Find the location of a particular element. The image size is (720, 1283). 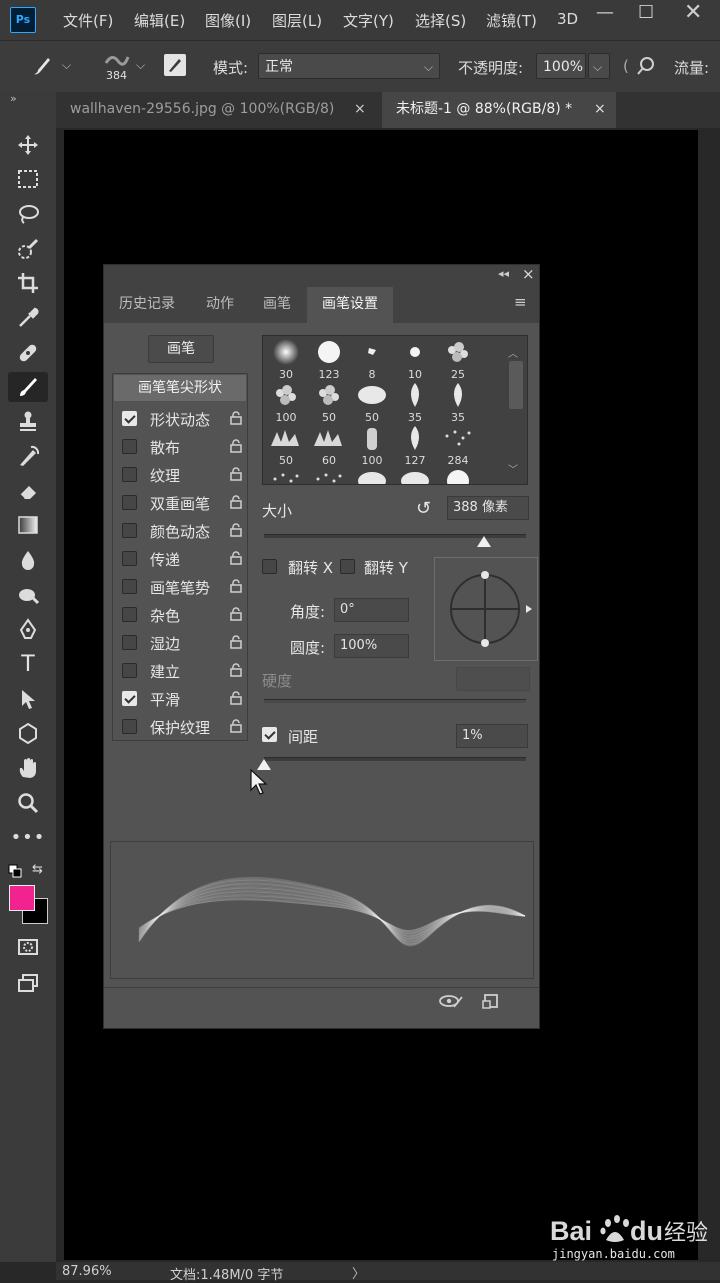

brushes-button: 画笔 is located at coordinates (181, 349).